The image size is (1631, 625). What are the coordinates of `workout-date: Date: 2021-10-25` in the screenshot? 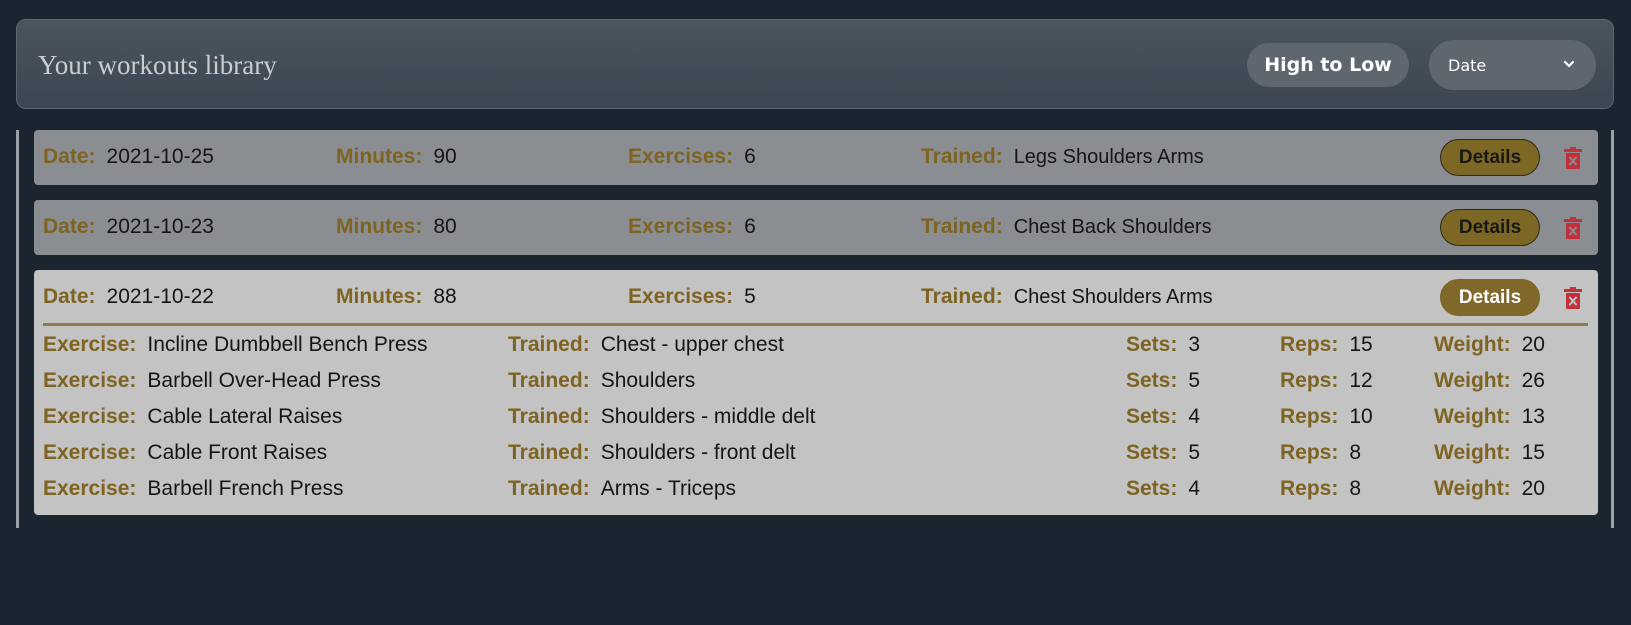 It's located at (128, 157).